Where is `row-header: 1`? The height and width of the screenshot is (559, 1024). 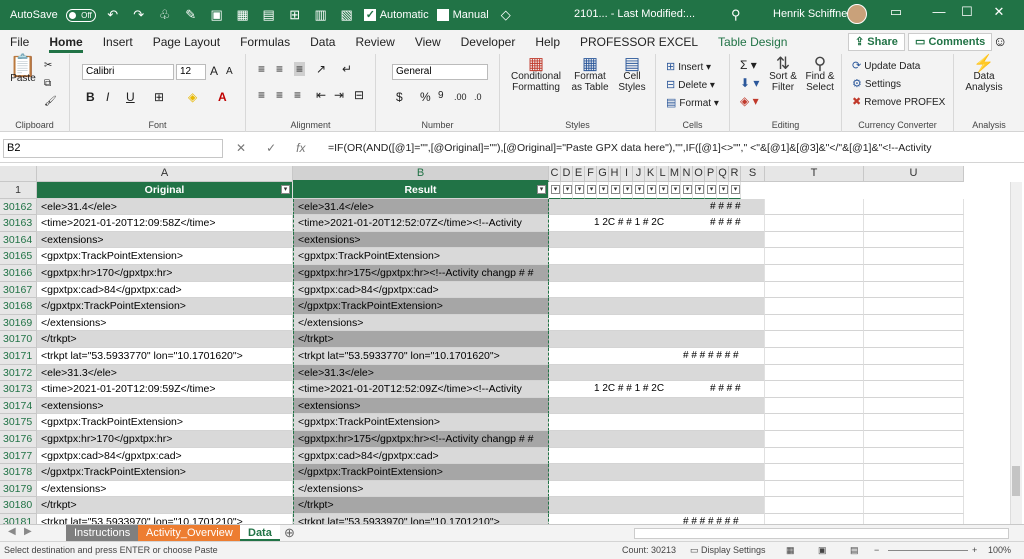
row-header: 1 is located at coordinates (18, 190).